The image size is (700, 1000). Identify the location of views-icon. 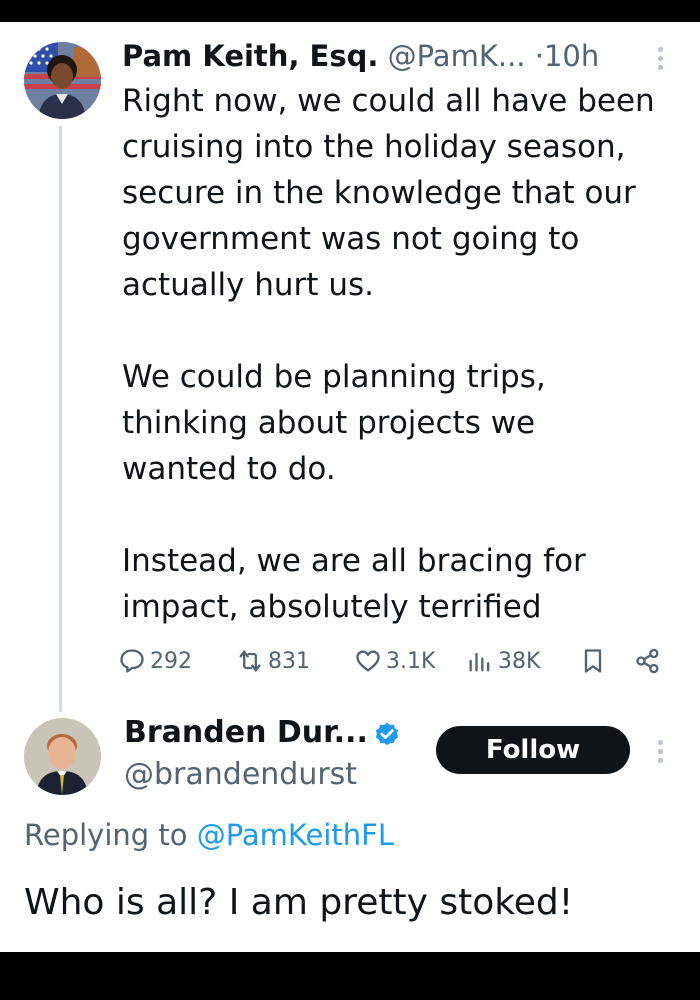
(479, 662).